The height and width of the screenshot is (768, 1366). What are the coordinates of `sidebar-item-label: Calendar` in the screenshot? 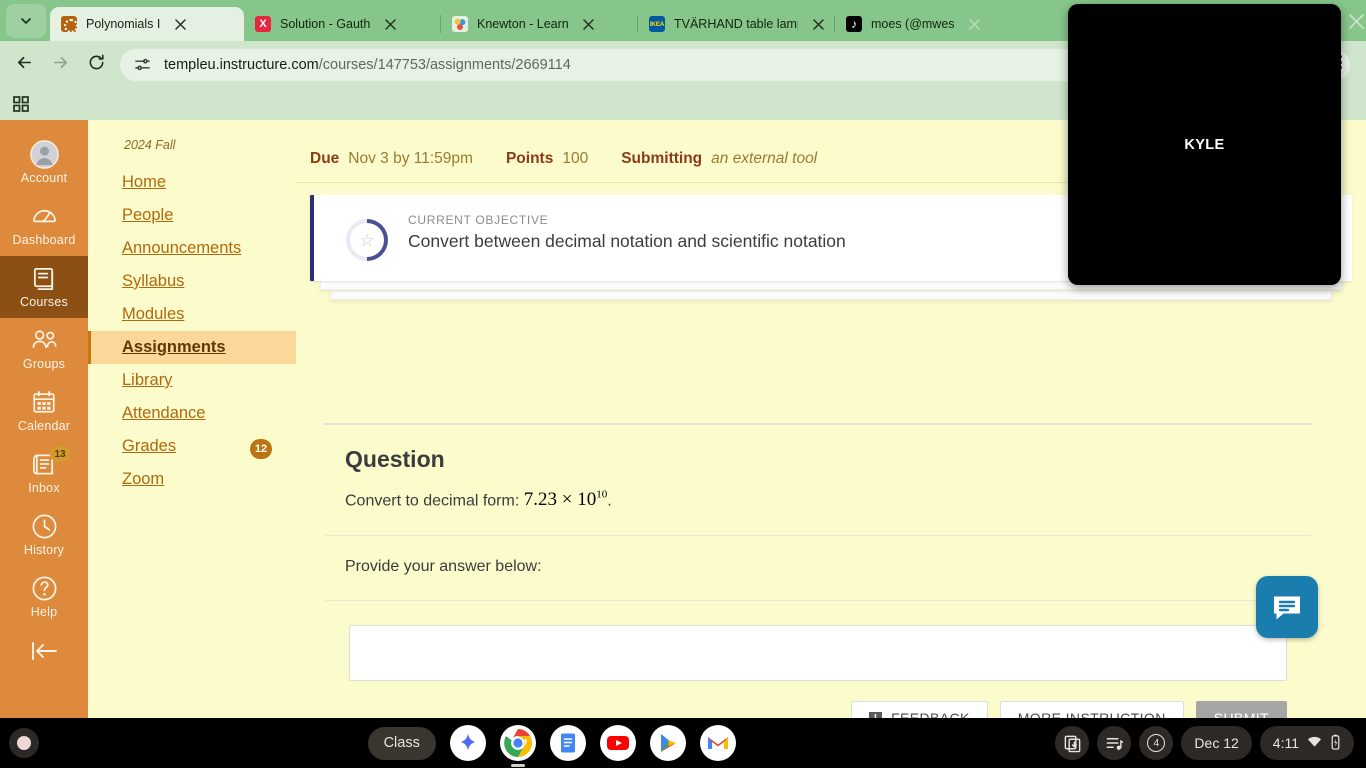 It's located at (44, 426).